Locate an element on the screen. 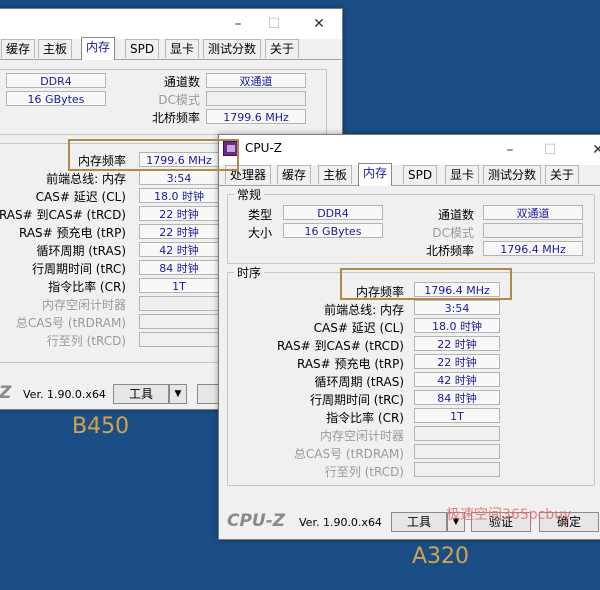  cpuz-logo: CPU-Z is located at coordinates (256, 521).